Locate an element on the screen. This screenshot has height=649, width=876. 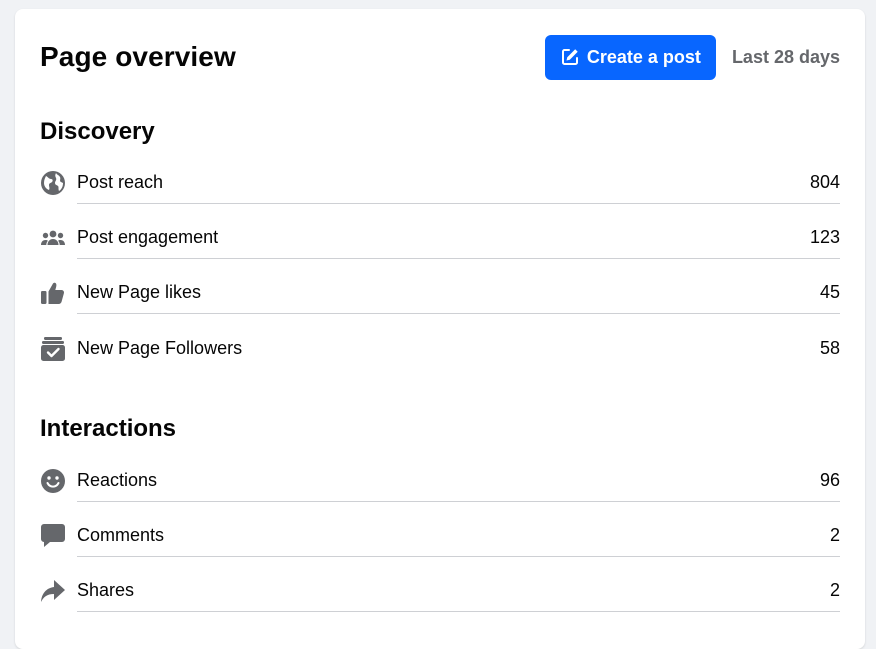
metric-label: Post reach is located at coordinates (120, 182).